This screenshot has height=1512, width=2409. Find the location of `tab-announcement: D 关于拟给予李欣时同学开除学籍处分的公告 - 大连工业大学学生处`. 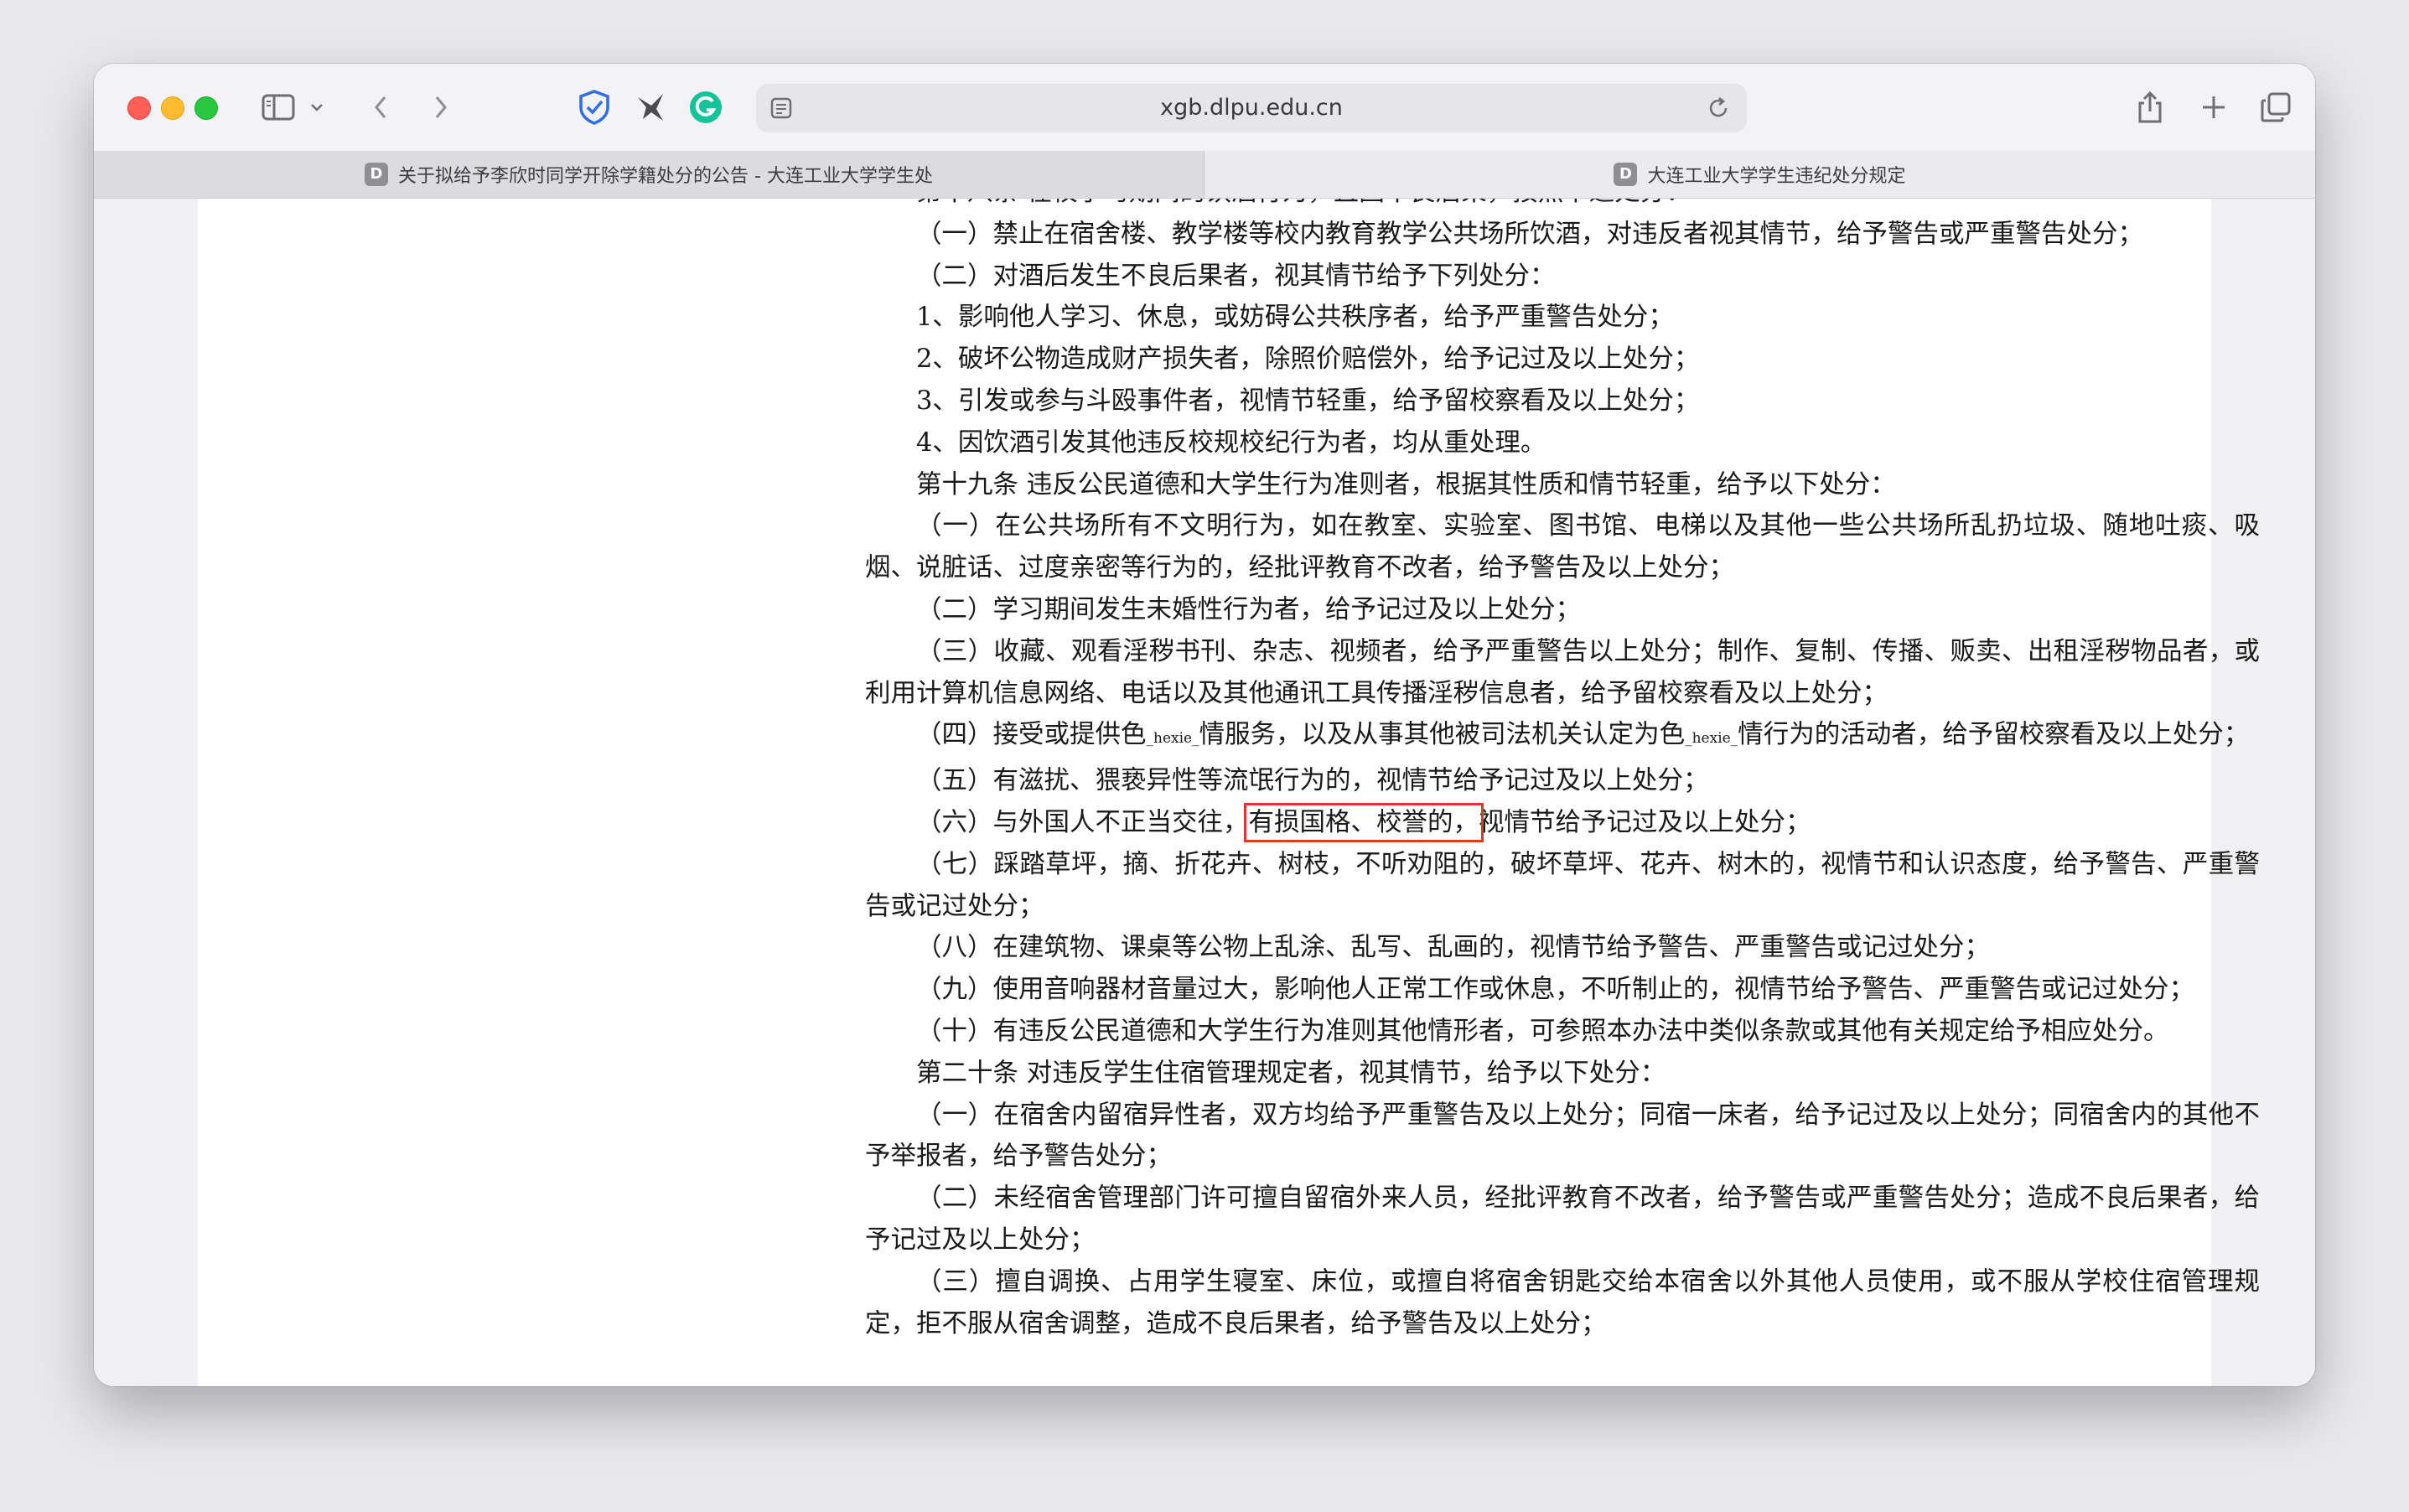

tab-announcement: D 关于拟给予李欣时同学开除学籍处分的公告 - 大连工业大学学生处 is located at coordinates (649, 174).